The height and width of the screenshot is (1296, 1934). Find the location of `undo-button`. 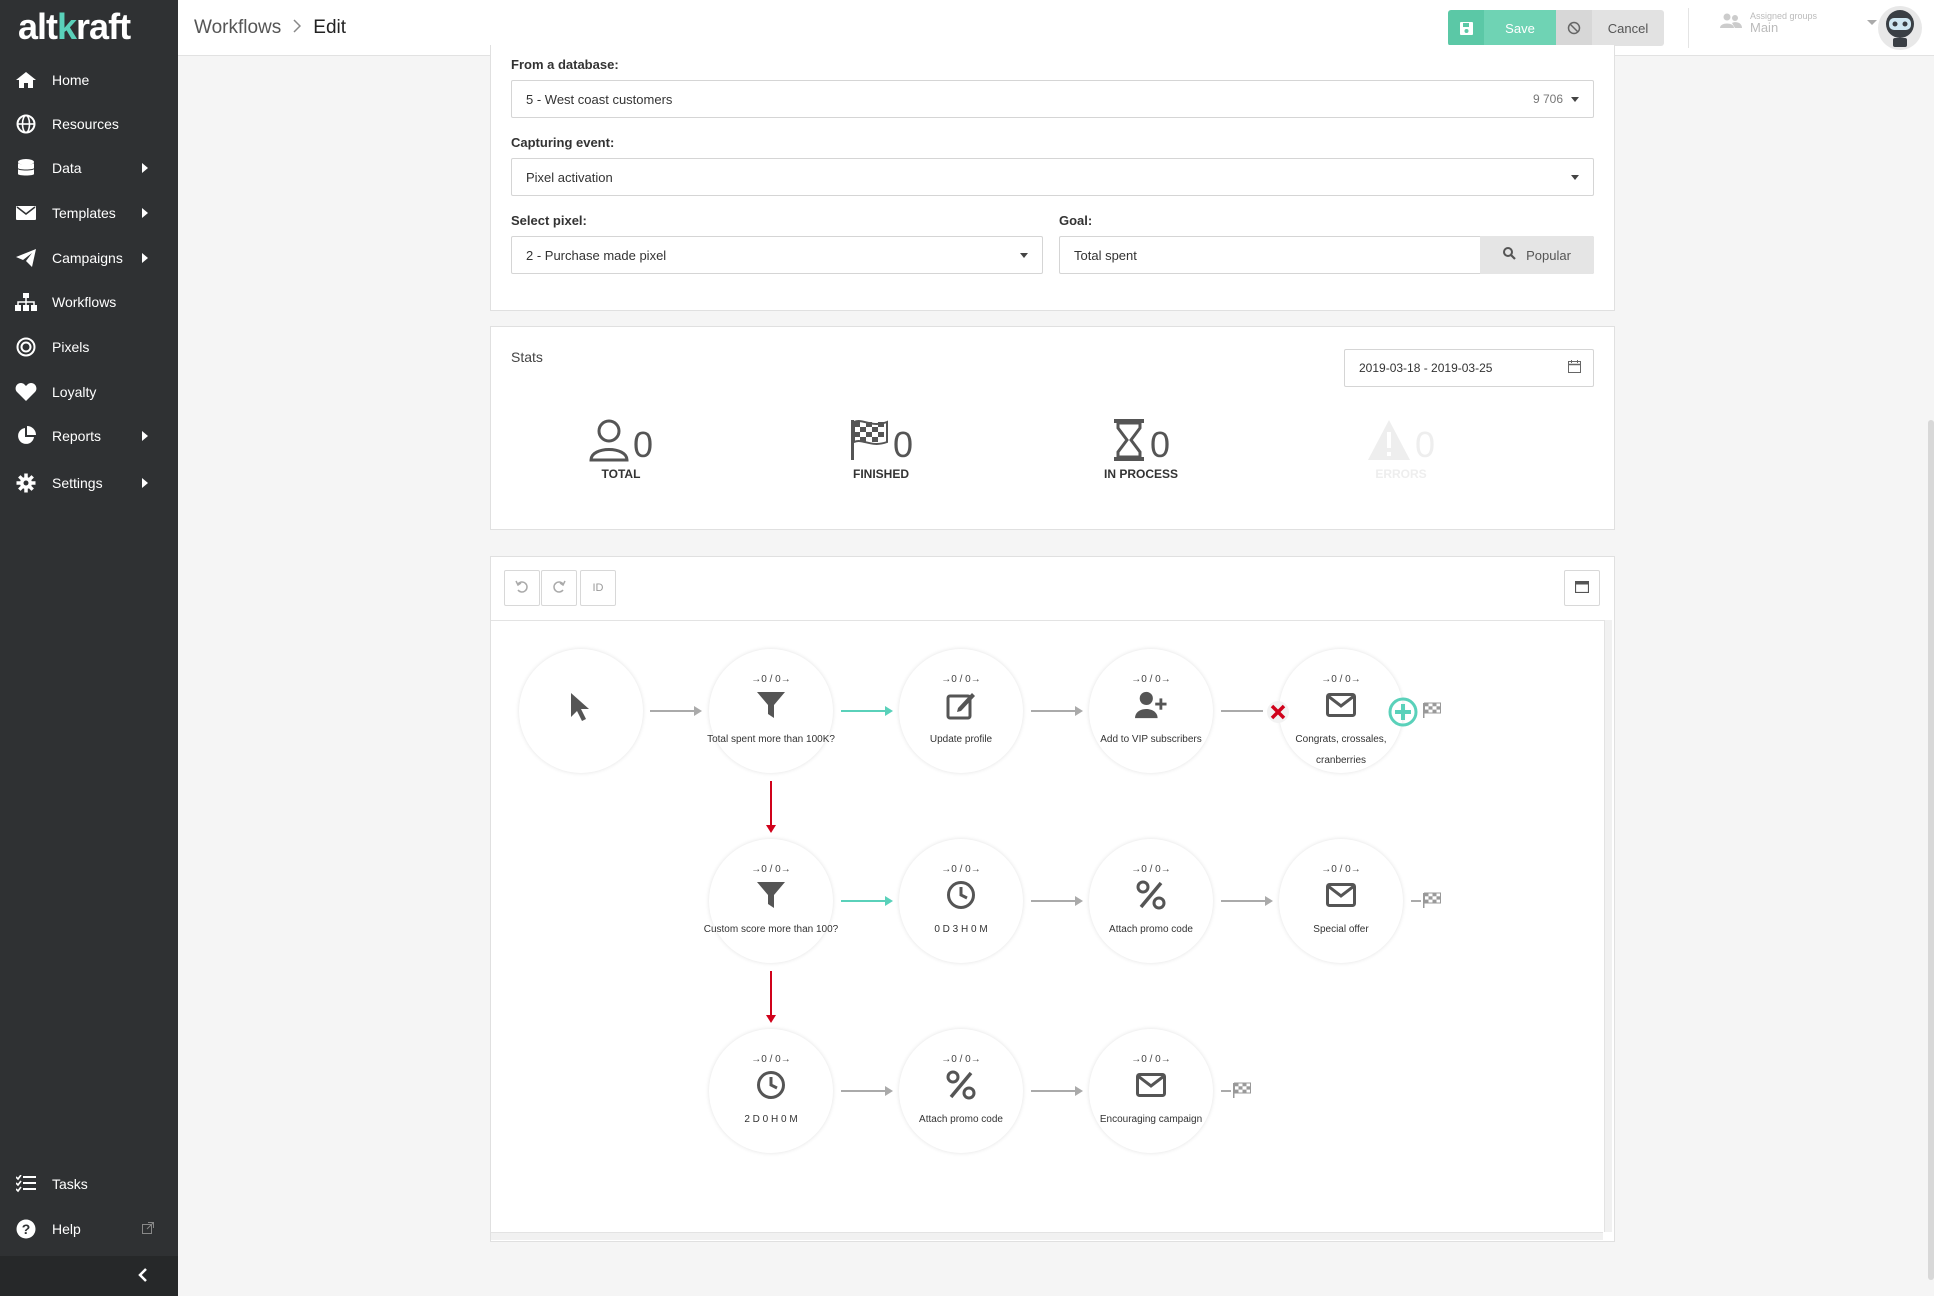

undo-button is located at coordinates (522, 588).